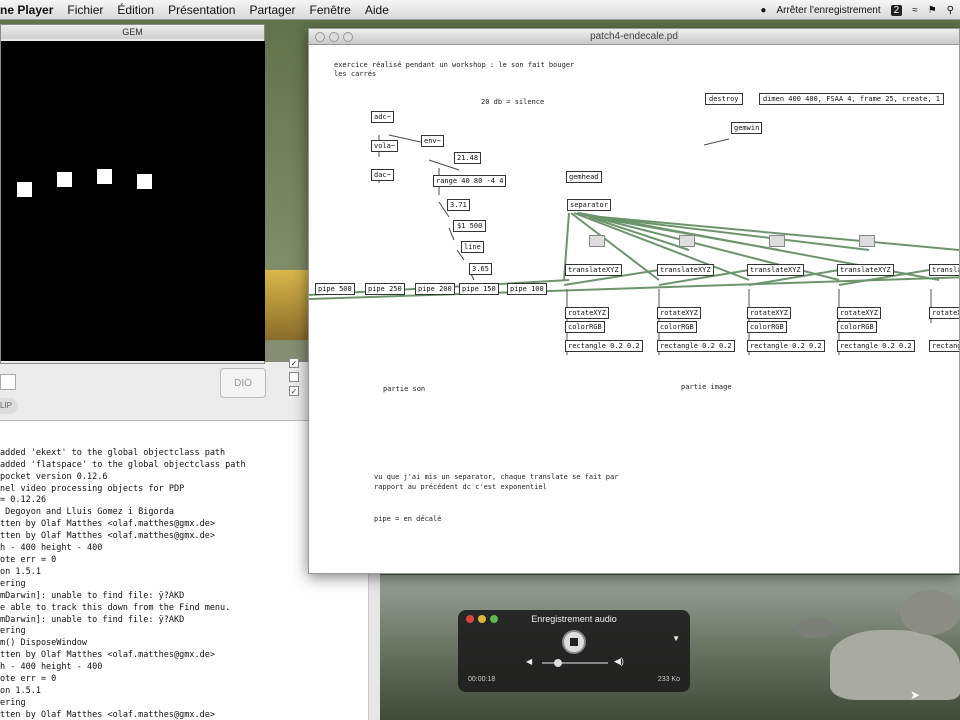  What do you see at coordinates (9, 406) in the screenshot?
I see `lip-button: LIP` at bounding box center [9, 406].